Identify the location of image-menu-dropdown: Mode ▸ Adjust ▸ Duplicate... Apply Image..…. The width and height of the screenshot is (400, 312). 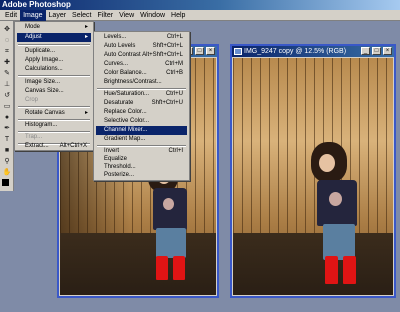
(54, 86).